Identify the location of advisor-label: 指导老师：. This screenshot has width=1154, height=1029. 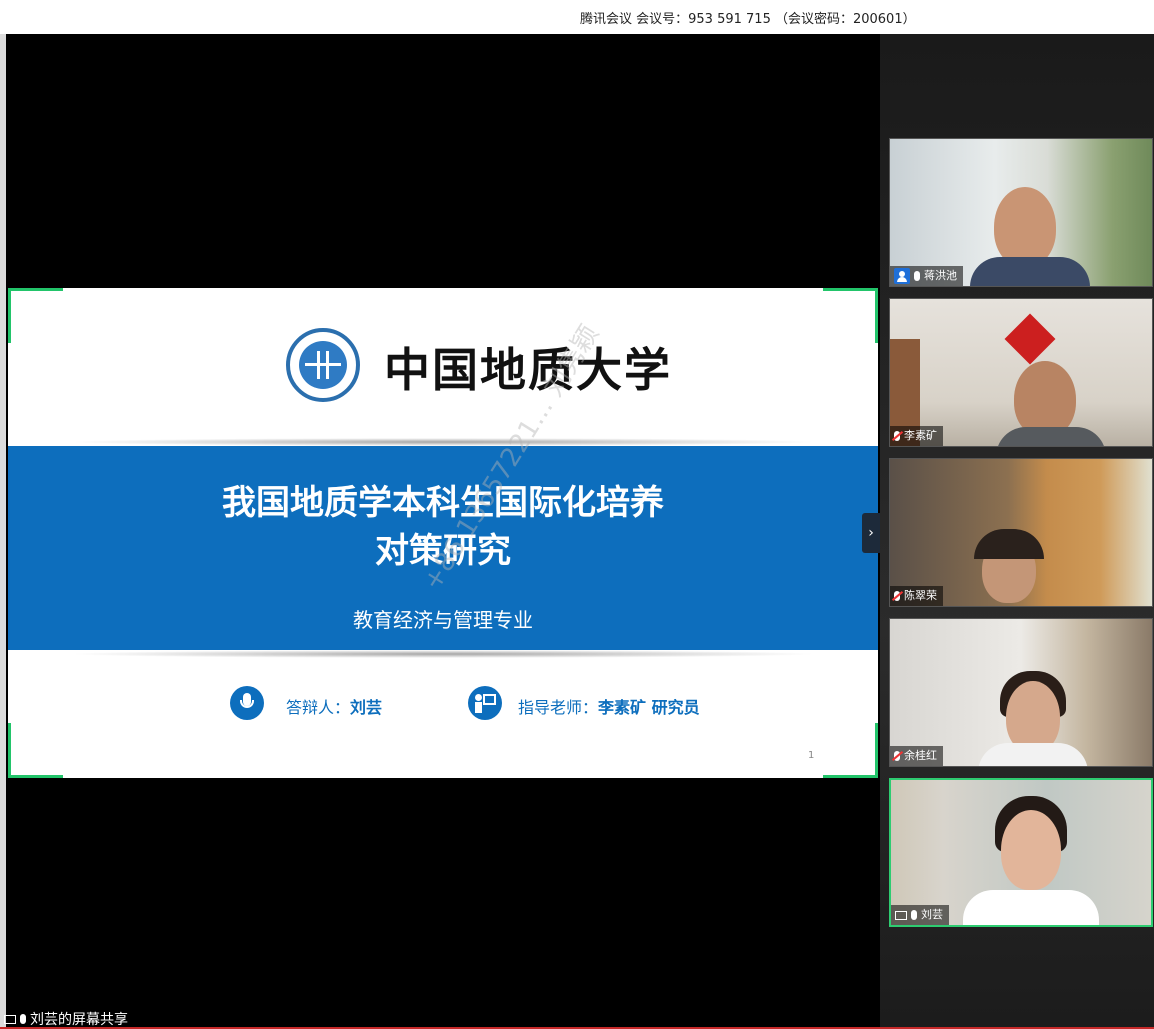
(558, 707).